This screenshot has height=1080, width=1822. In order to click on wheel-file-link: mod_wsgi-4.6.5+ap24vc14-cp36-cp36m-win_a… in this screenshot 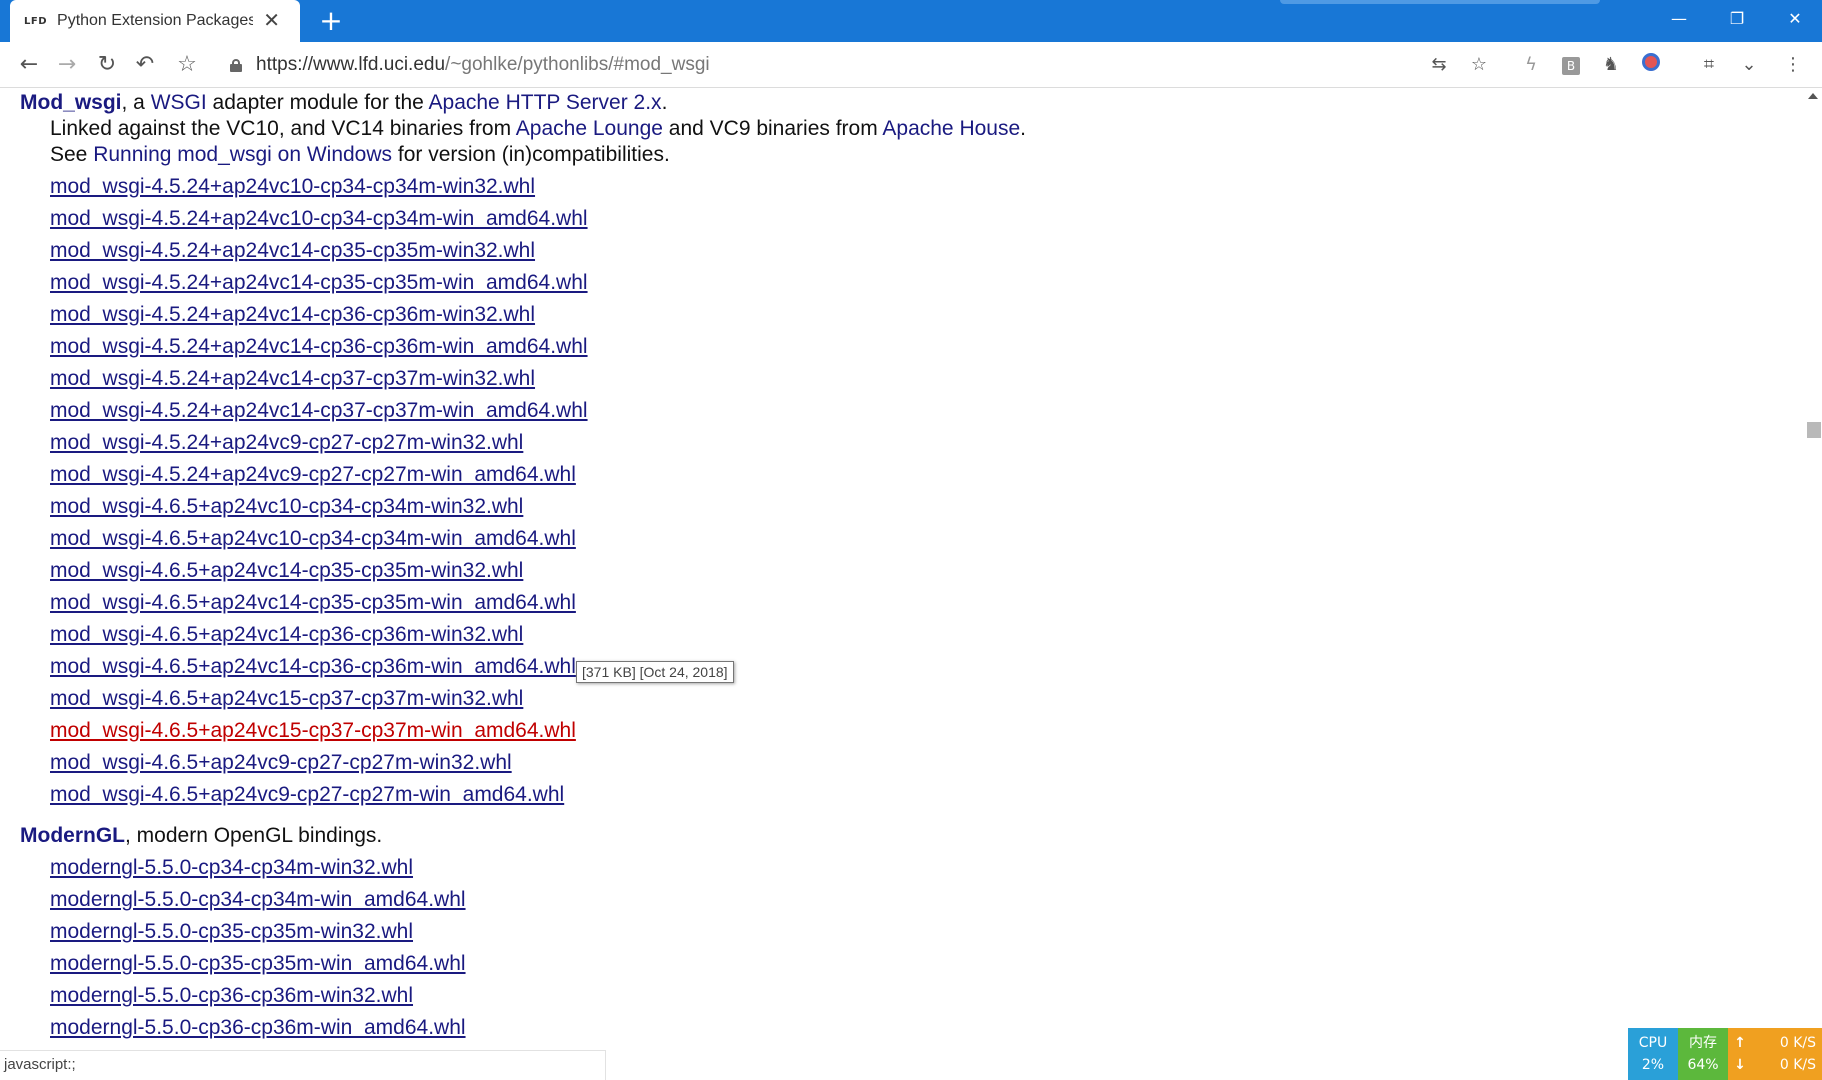, I will do `click(313, 667)`.